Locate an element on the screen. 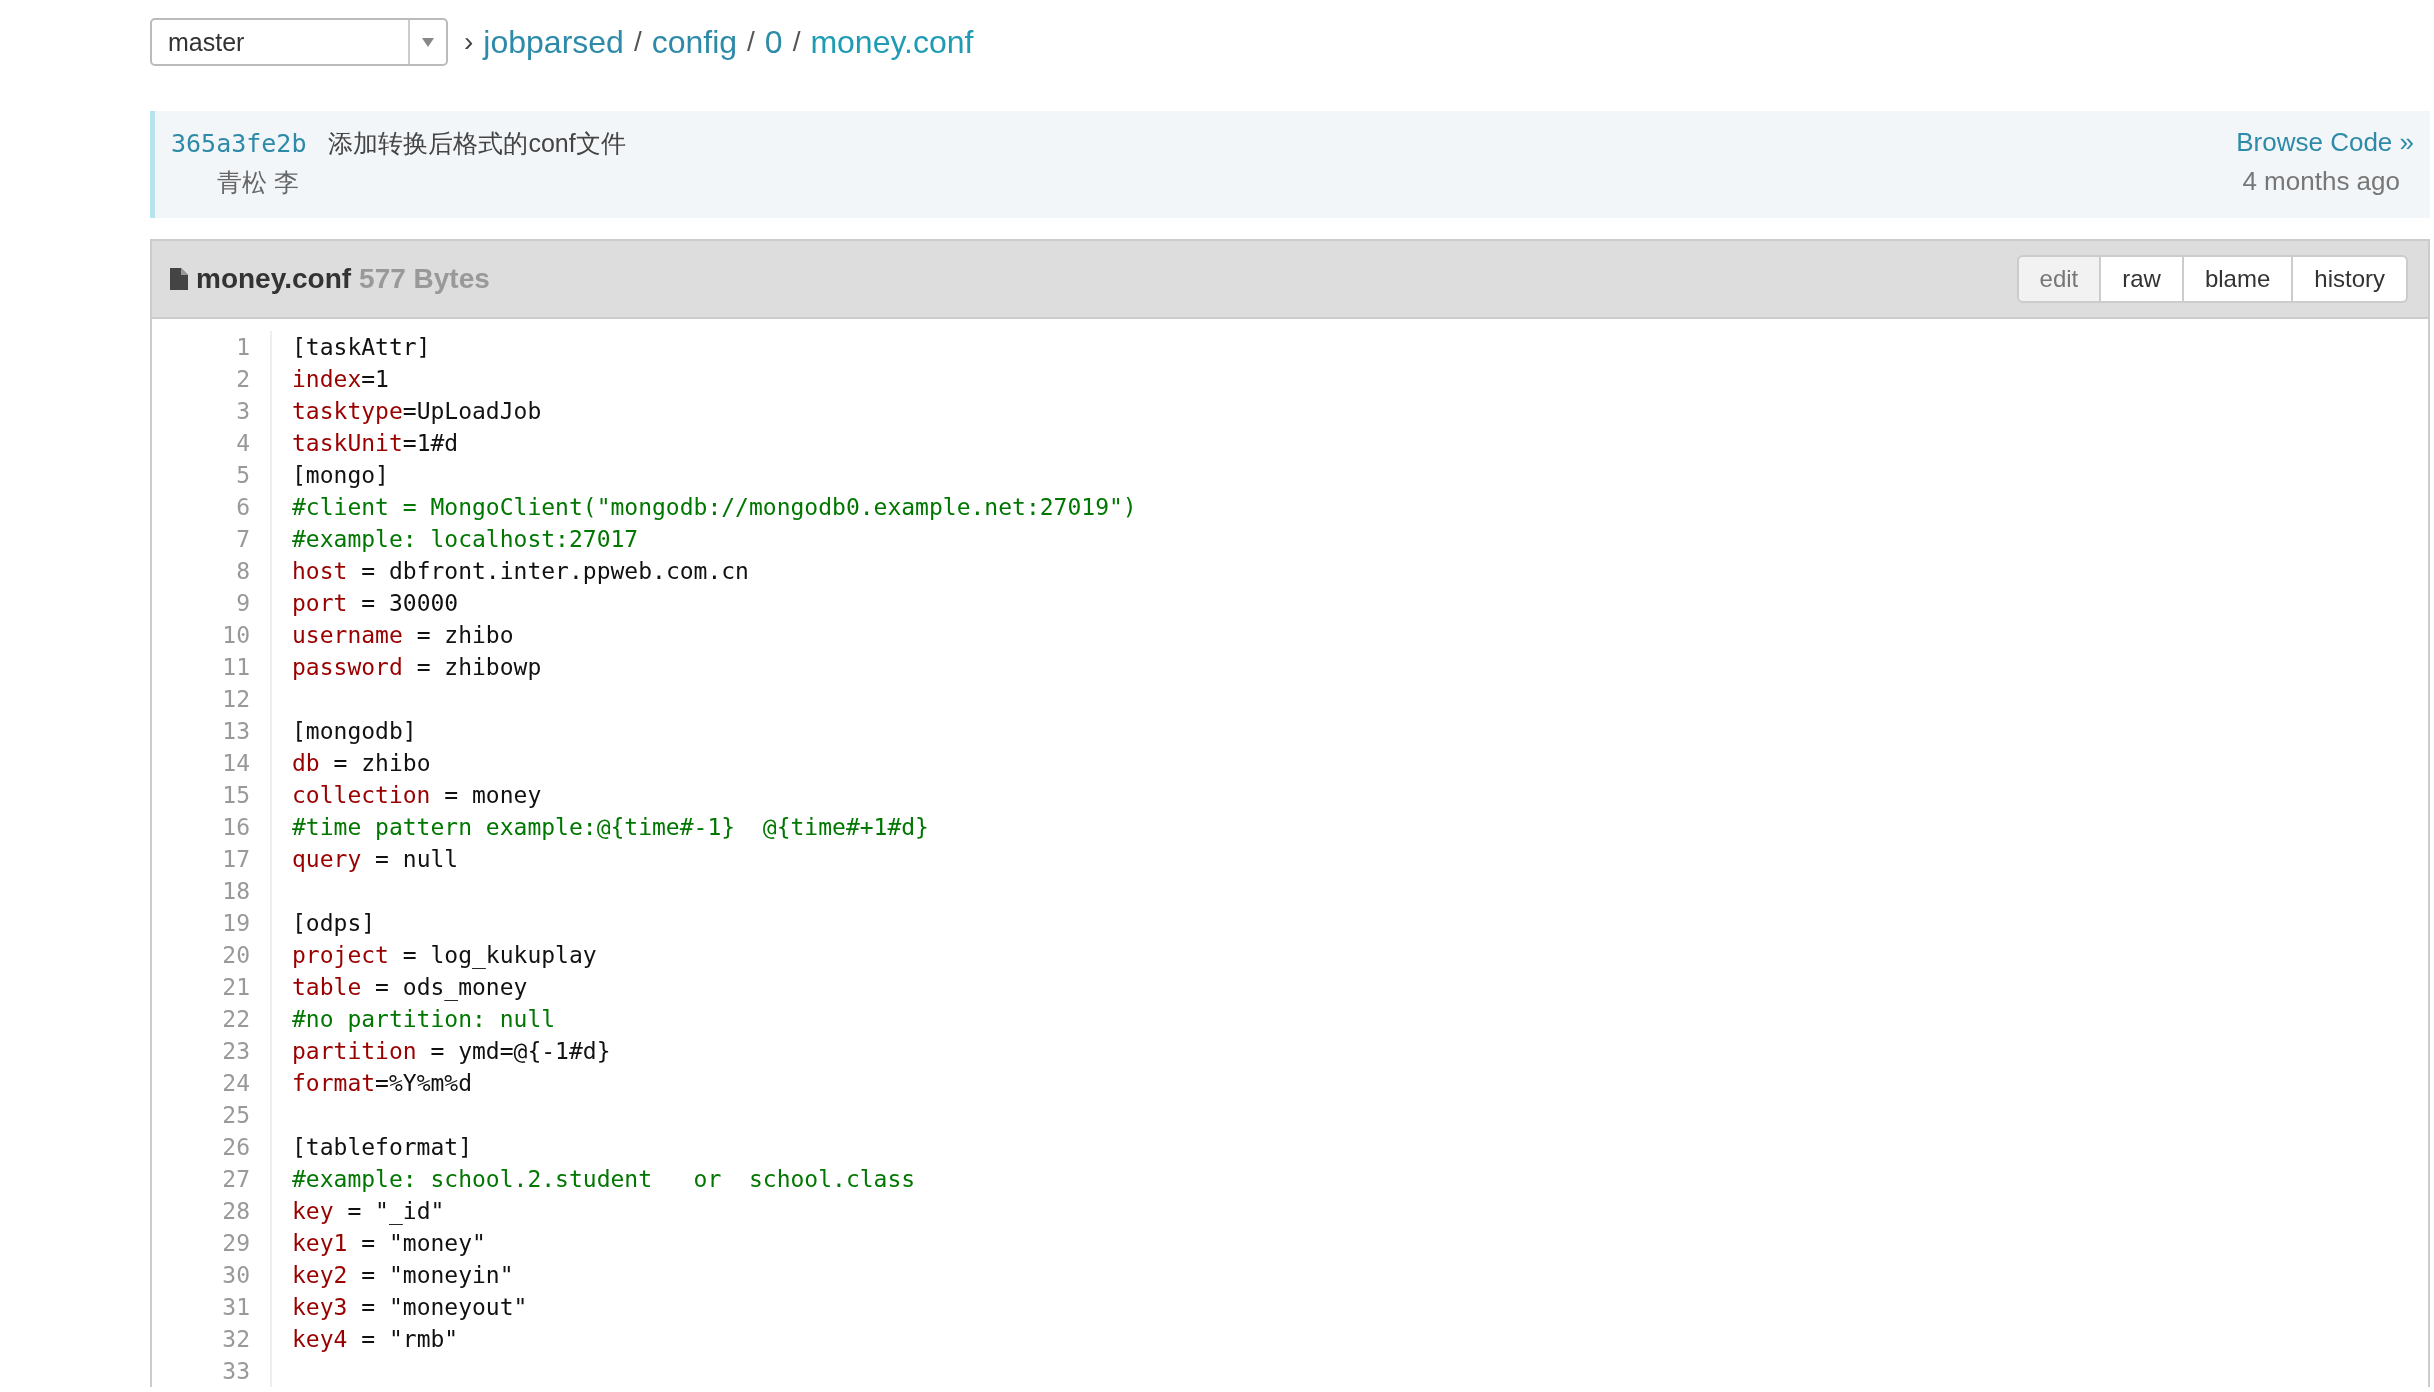 This screenshot has height=1392, width=2434. line-number: 5 is located at coordinates (243, 475).